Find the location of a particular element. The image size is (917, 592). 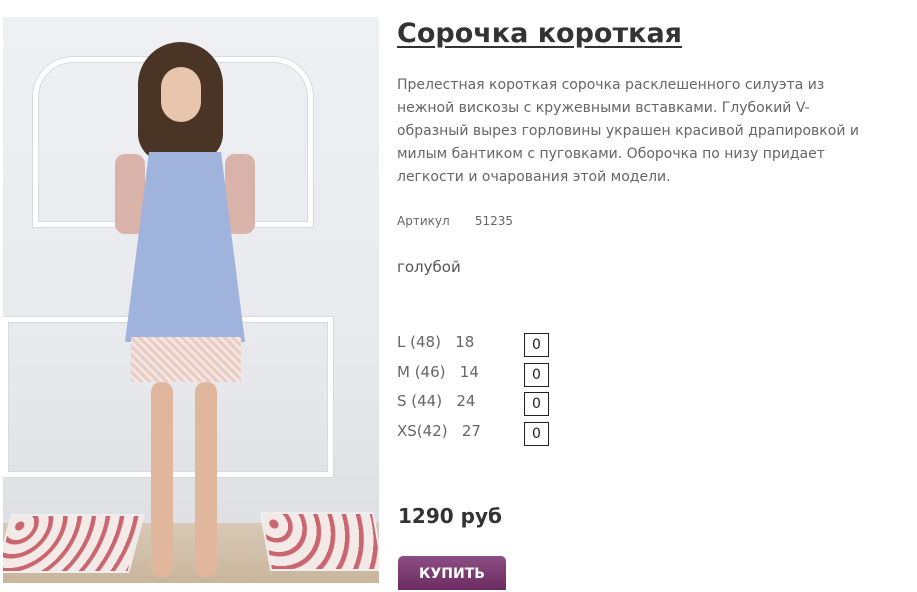

product-price: 1290 руб is located at coordinates (450, 516).